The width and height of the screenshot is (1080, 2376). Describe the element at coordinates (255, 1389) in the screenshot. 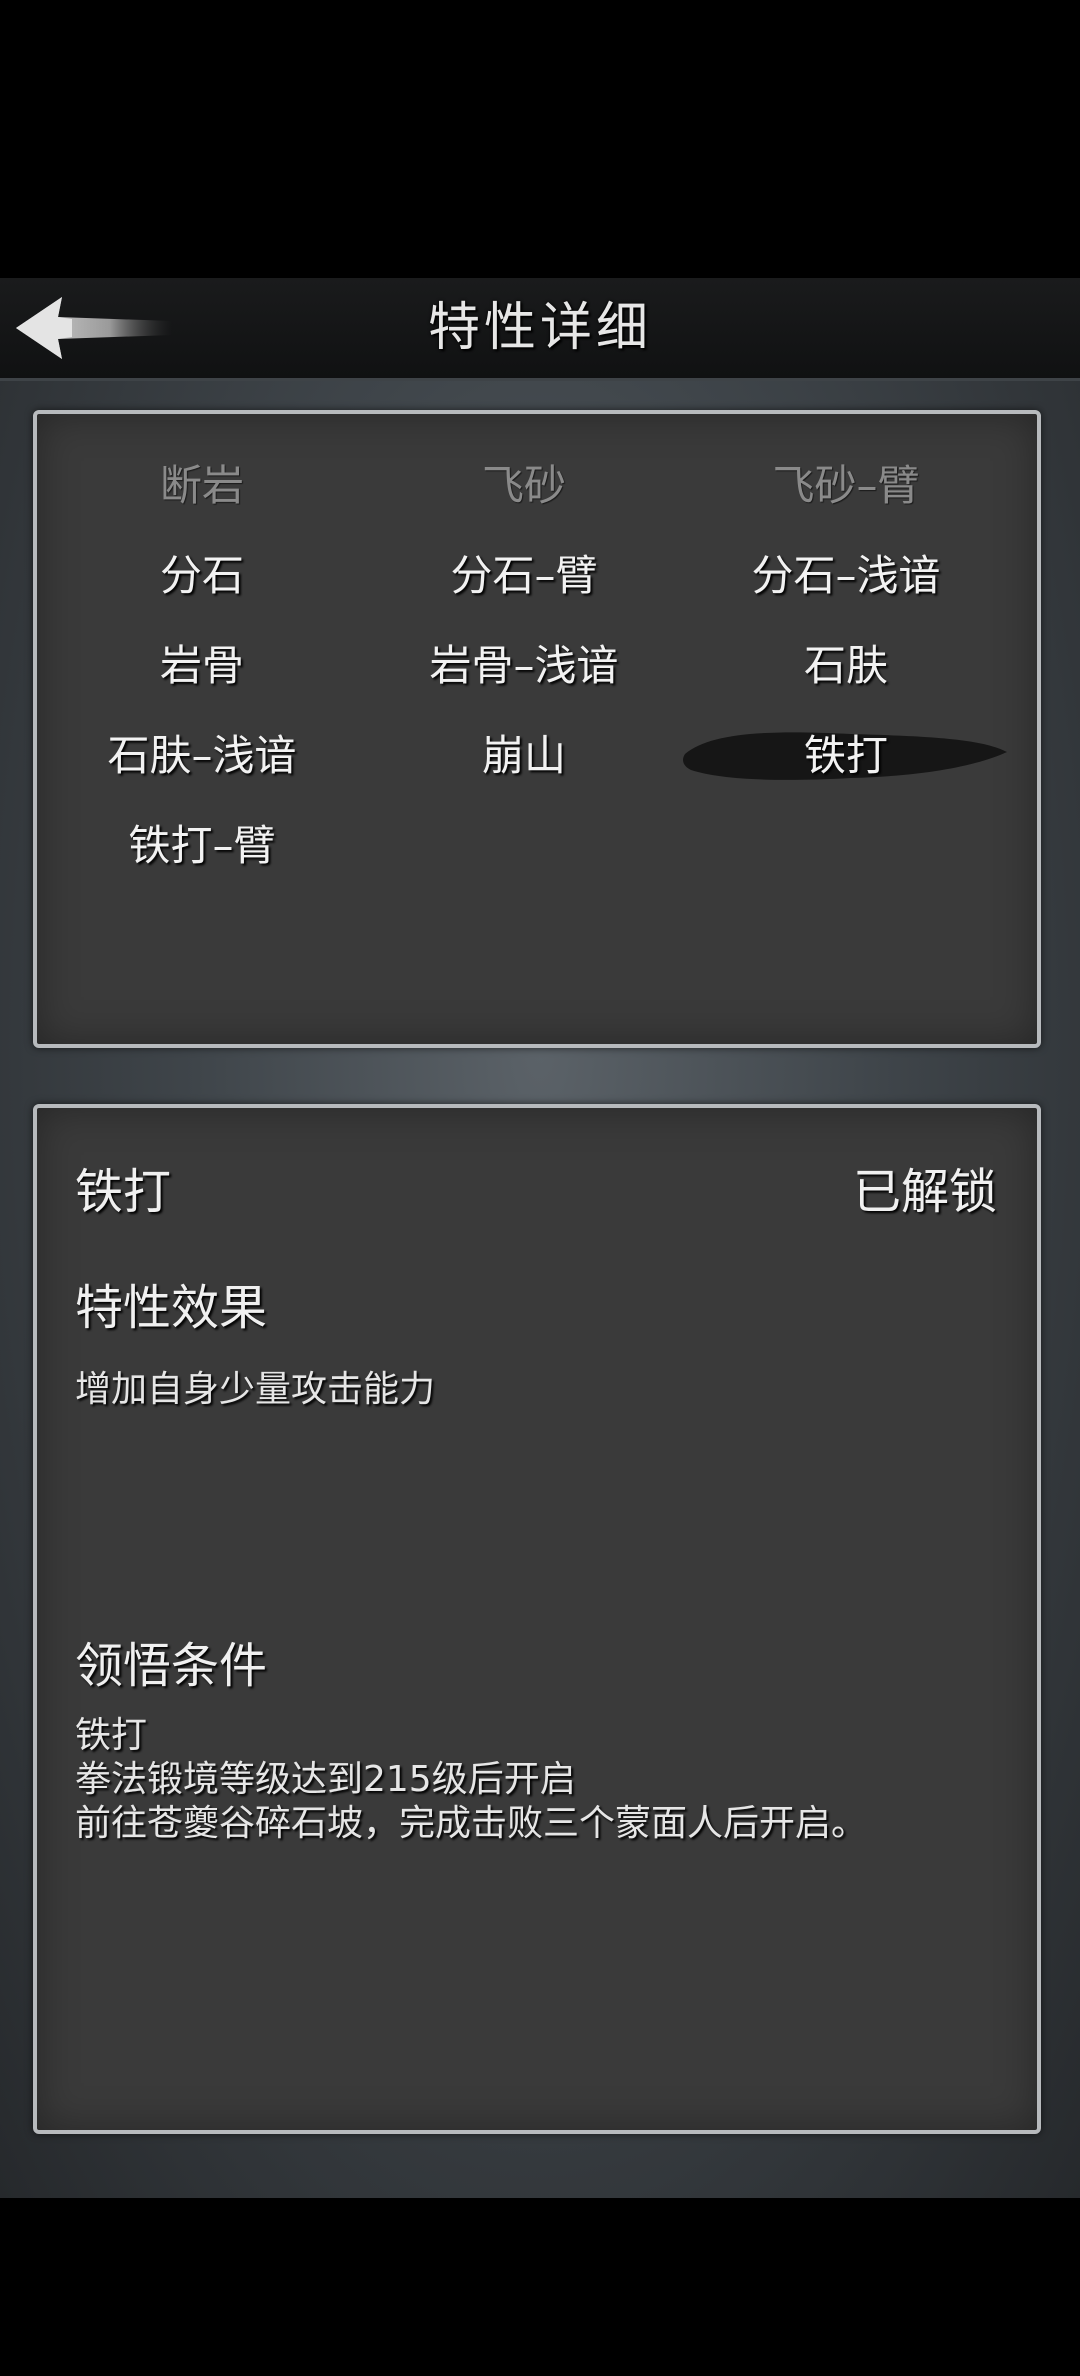

I see `effect-description: 增加自身少量攻击能力` at that location.